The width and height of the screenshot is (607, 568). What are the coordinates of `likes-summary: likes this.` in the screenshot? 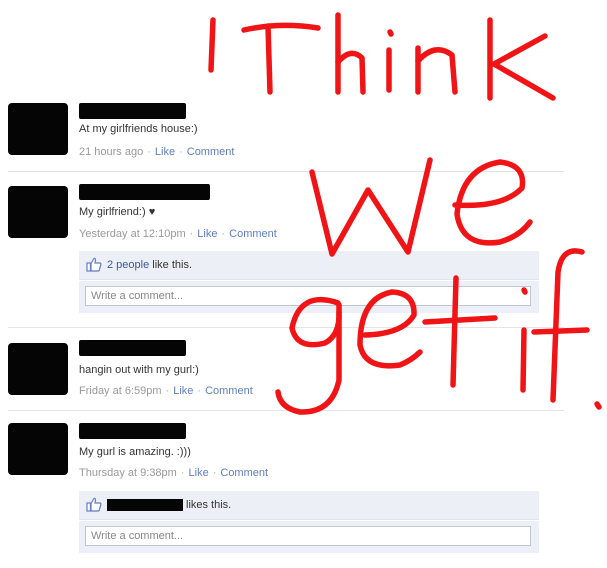 It's located at (309, 505).